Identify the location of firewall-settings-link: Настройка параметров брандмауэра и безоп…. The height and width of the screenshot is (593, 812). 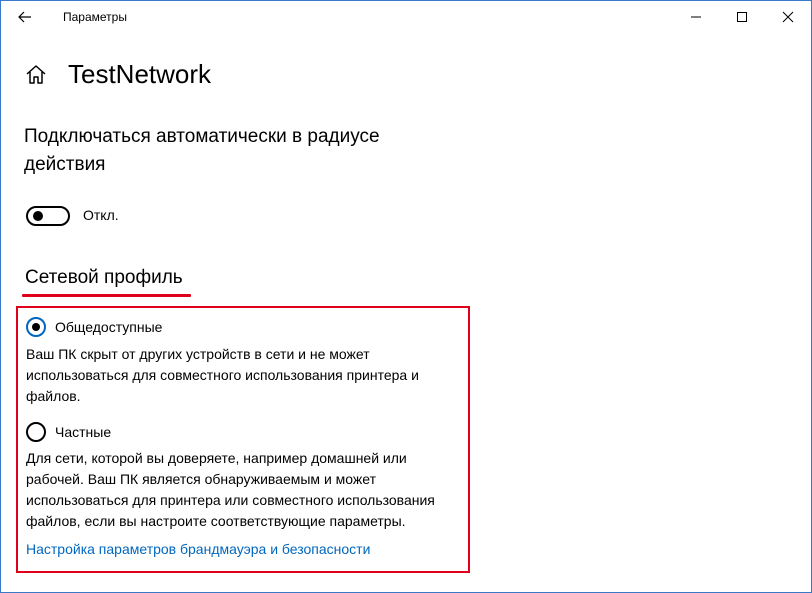
(198, 549).